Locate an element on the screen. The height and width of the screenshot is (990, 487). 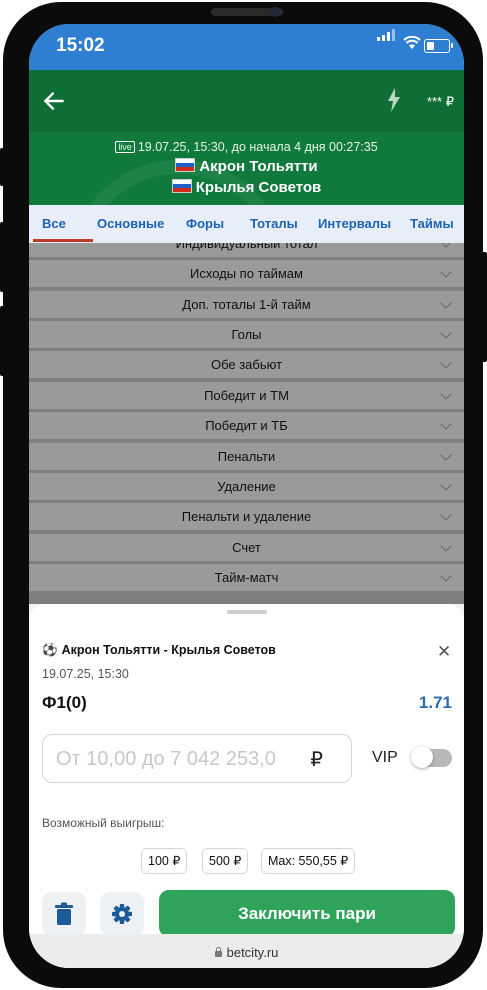
market-row-label: Доп. тоталы 1-й тайм is located at coordinates (246, 304).